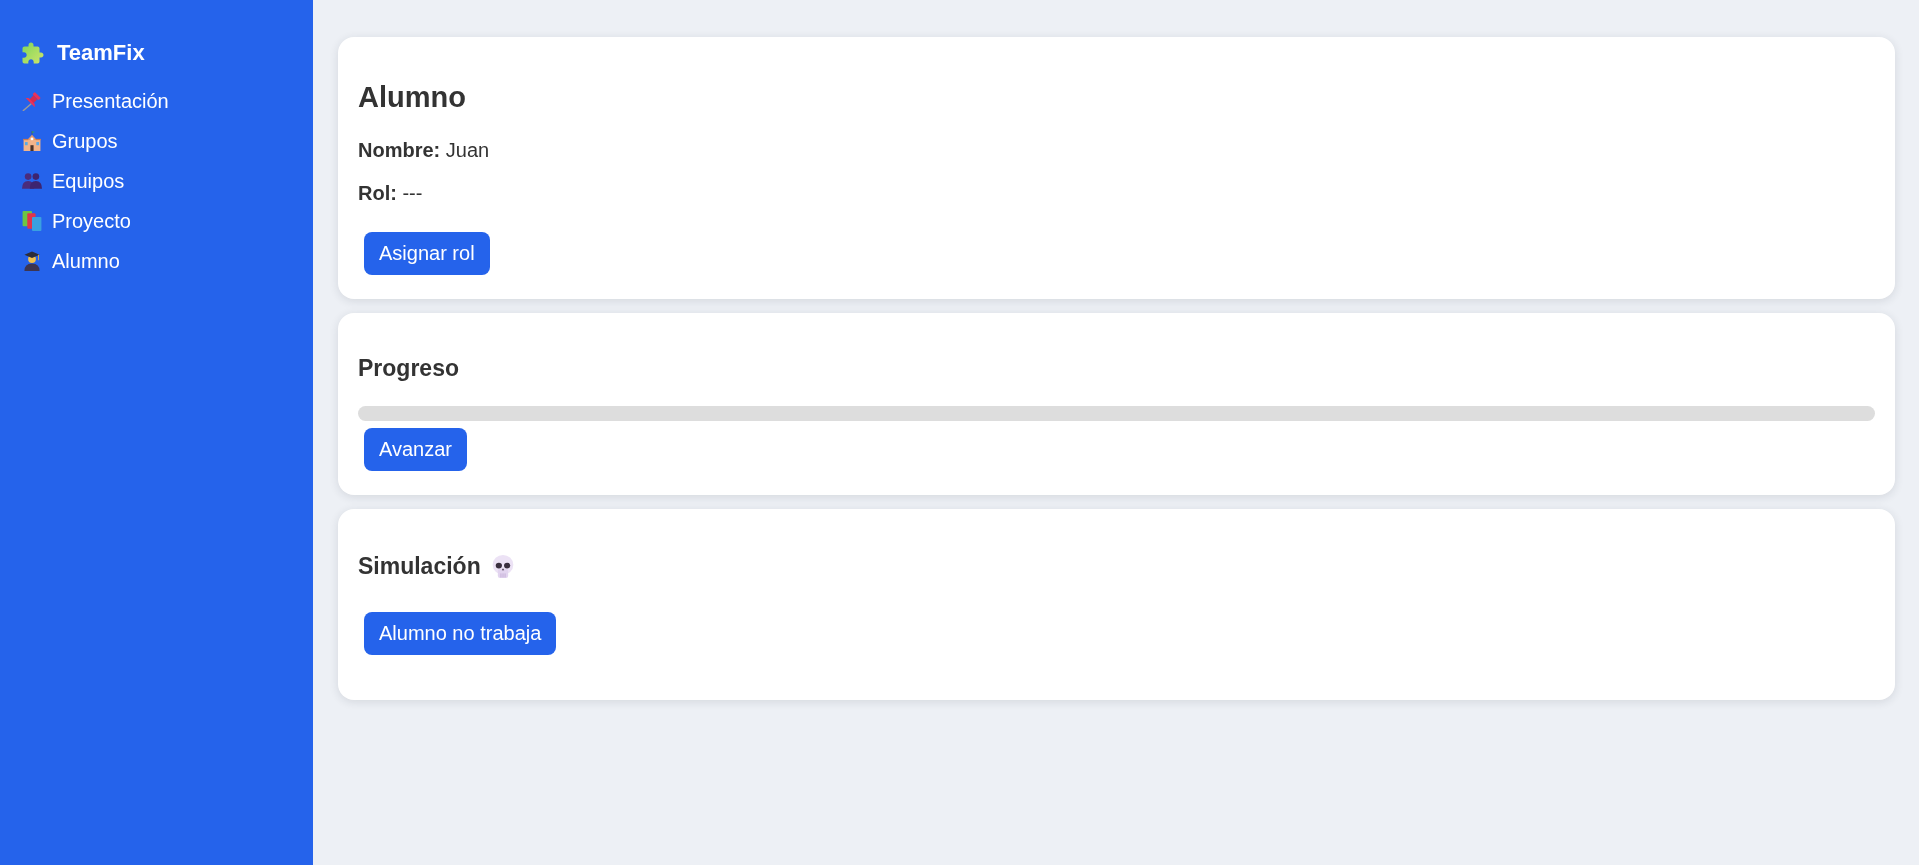  Describe the element at coordinates (32, 221) in the screenshot. I see `books-icon` at that location.